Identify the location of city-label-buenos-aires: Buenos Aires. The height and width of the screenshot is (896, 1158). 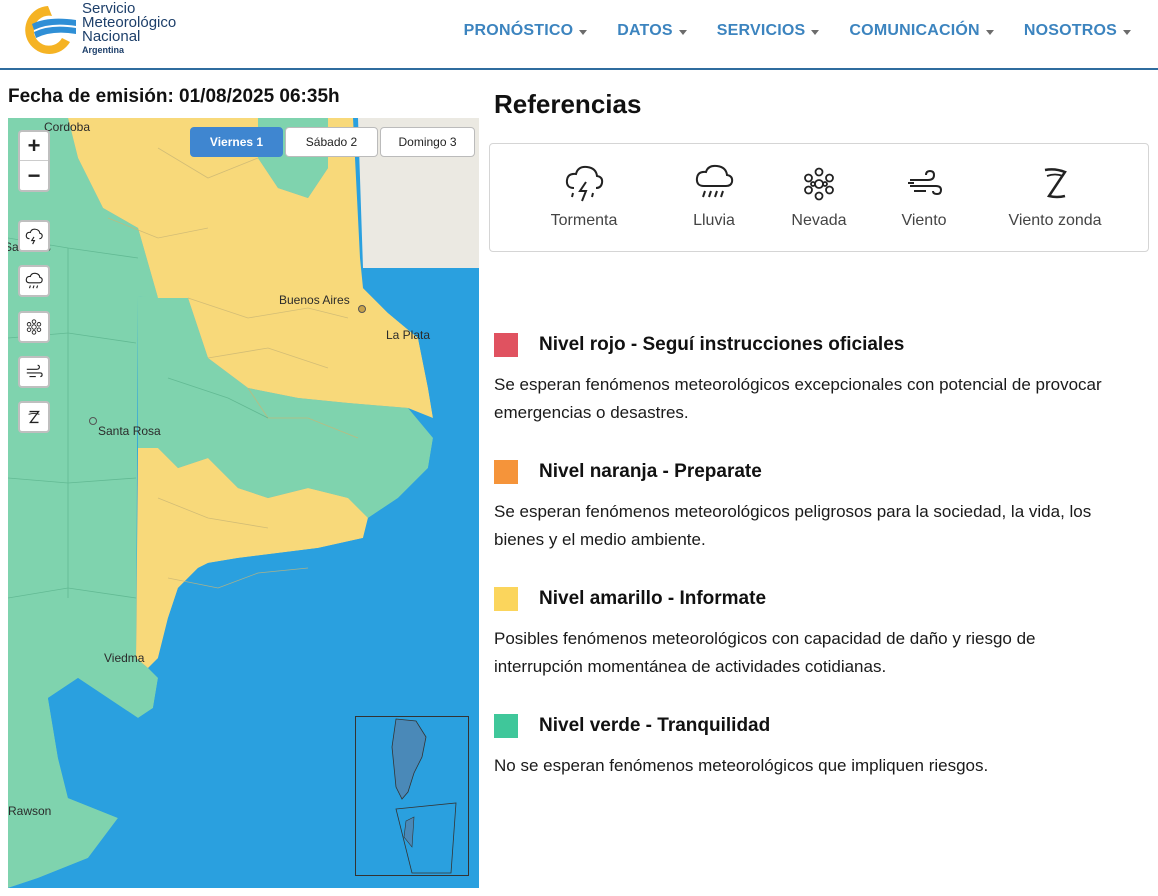
(314, 300).